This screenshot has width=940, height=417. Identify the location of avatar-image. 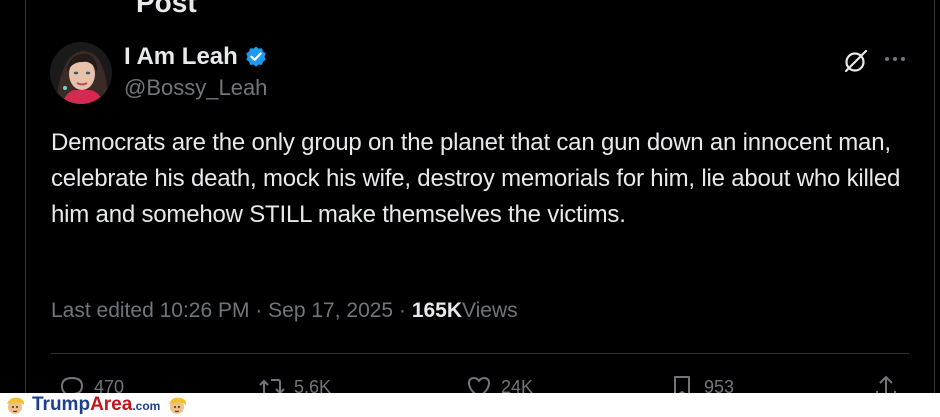
(81, 73).